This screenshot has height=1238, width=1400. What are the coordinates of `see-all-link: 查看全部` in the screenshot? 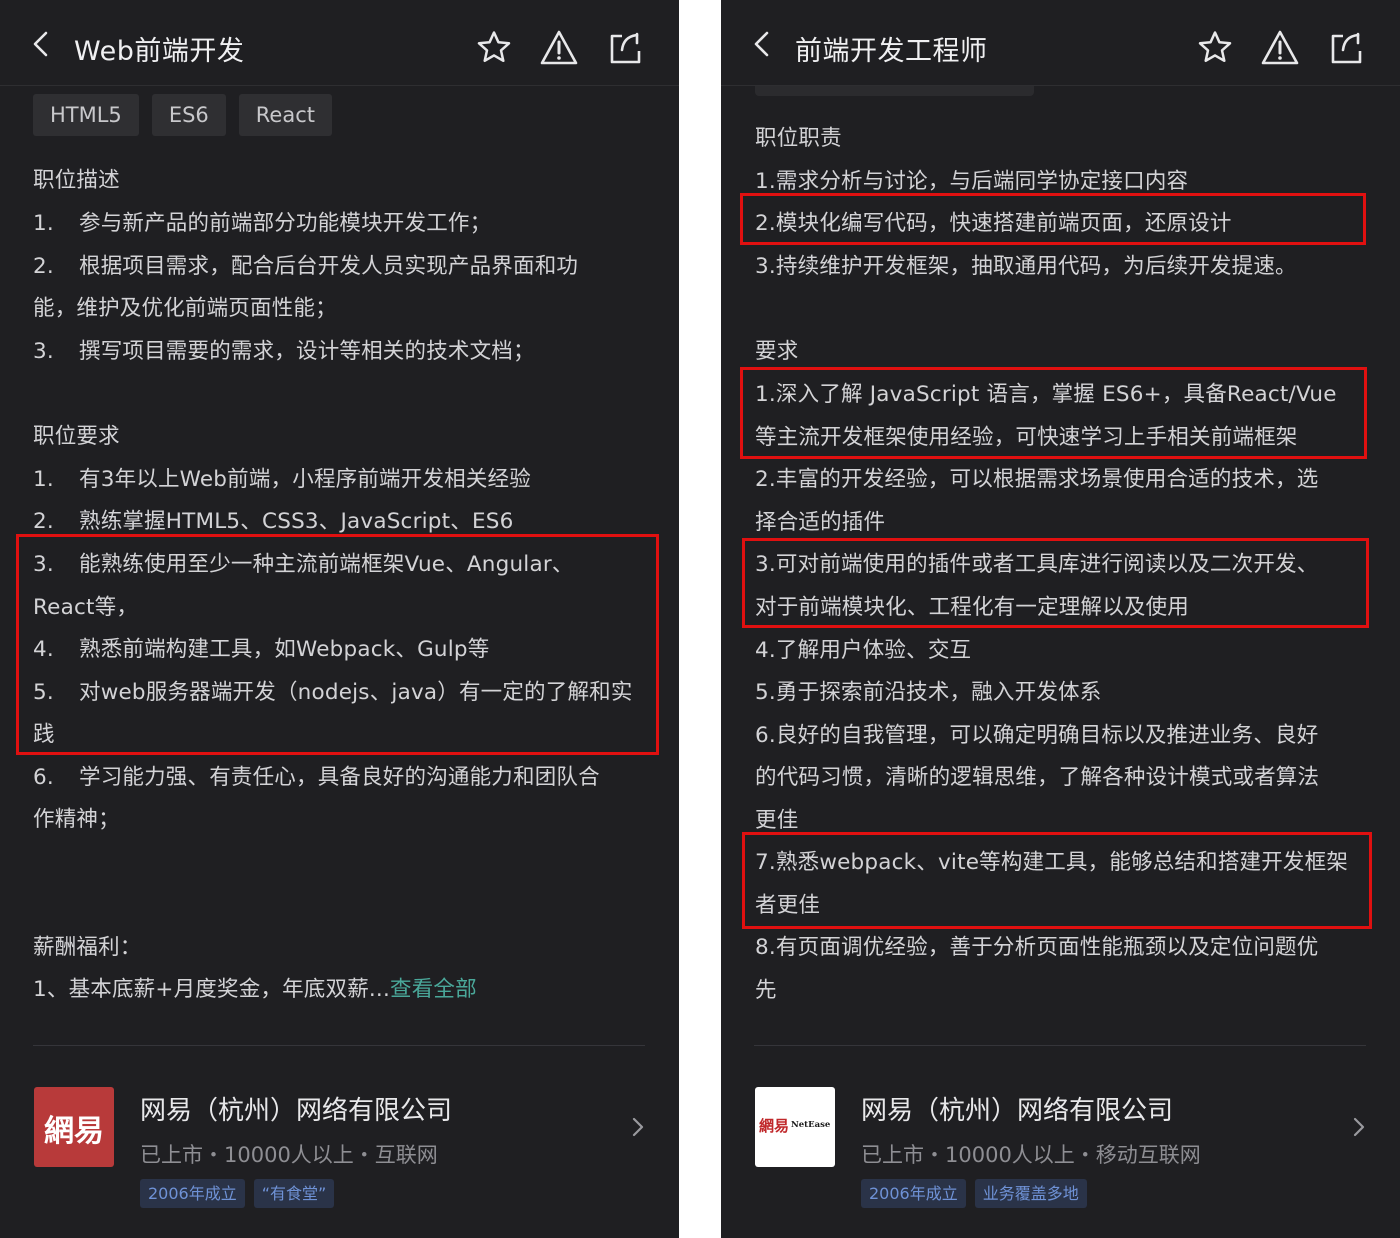 It's located at (433, 989).